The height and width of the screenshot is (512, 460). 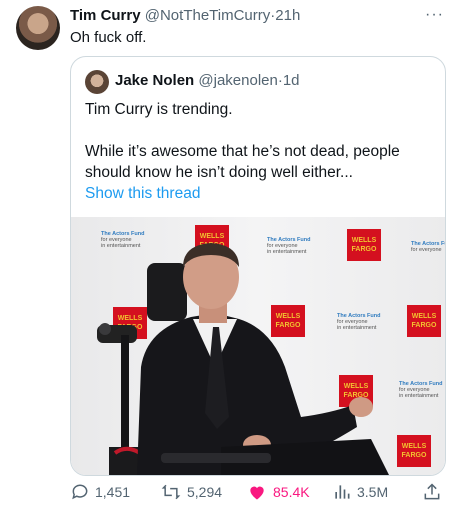 What do you see at coordinates (208, 15) in the screenshot?
I see `author-handle: @NotTheTimCurry` at bounding box center [208, 15].